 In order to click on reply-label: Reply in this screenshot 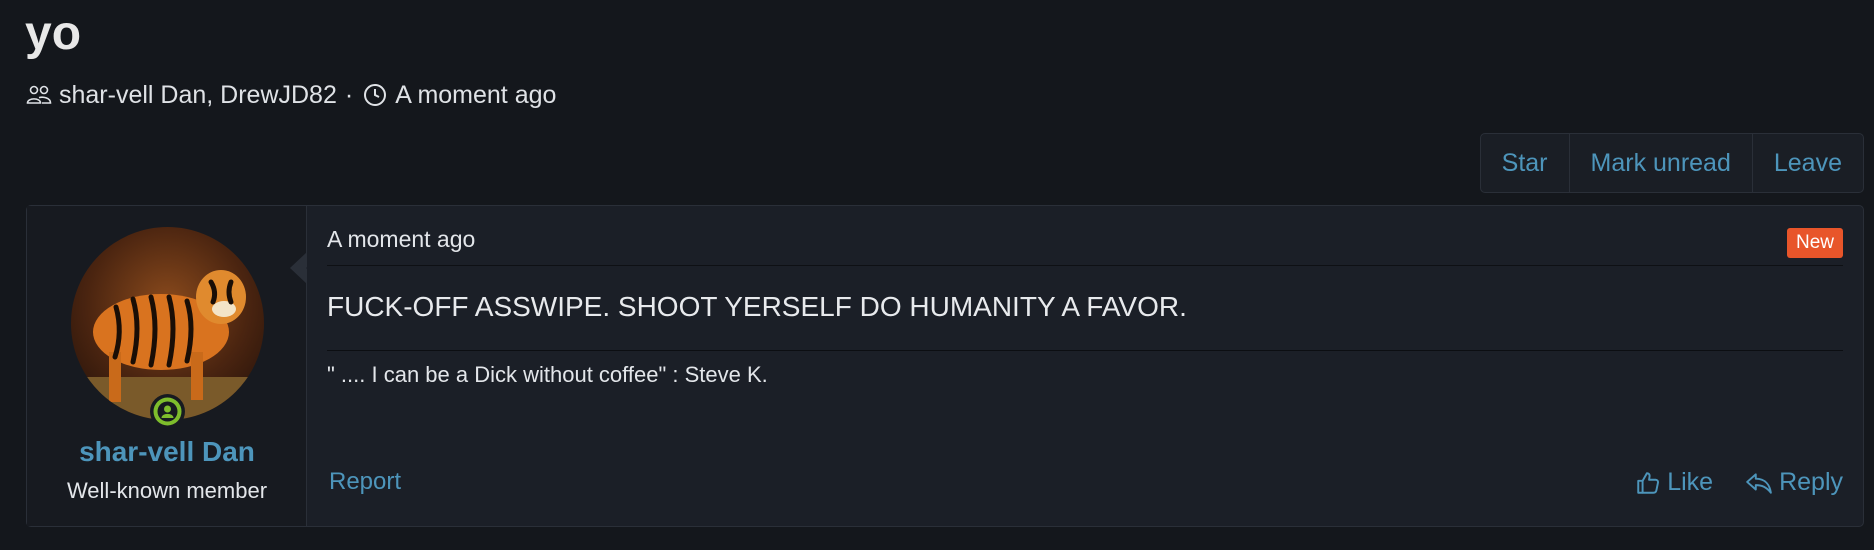, I will do `click(1811, 482)`.